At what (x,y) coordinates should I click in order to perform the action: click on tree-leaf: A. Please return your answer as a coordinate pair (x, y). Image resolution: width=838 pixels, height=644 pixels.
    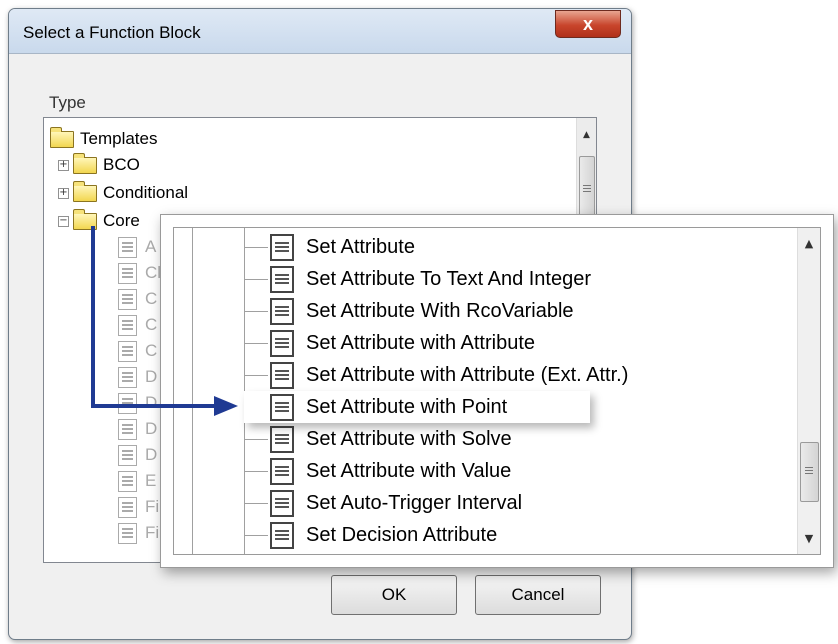
    Looking at the image, I should click on (137, 247).